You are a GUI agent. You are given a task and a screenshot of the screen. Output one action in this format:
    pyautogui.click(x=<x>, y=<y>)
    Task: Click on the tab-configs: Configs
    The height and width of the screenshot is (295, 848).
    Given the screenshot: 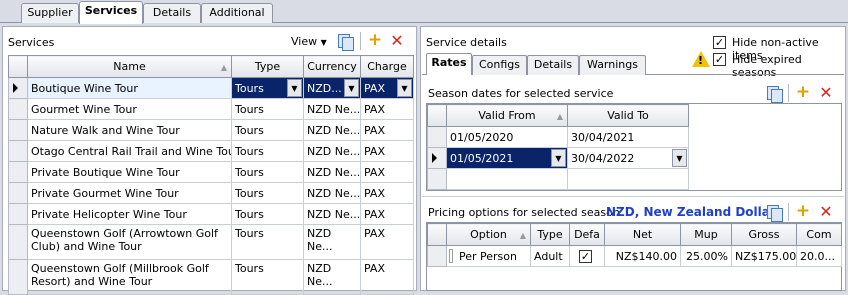 What is the action you would take?
    pyautogui.click(x=499, y=65)
    